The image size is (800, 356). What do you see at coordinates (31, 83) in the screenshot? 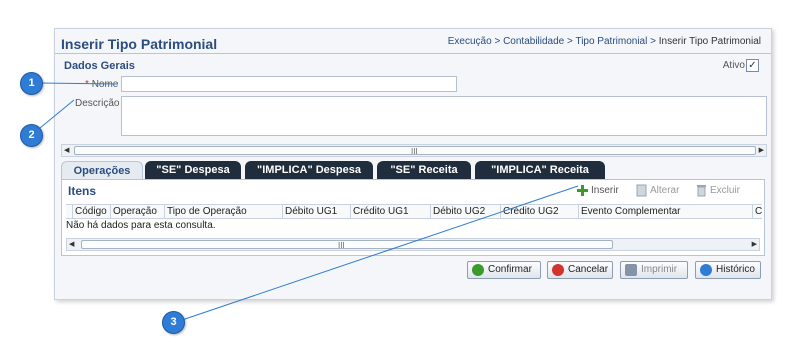
I see `callout-1: 1` at bounding box center [31, 83].